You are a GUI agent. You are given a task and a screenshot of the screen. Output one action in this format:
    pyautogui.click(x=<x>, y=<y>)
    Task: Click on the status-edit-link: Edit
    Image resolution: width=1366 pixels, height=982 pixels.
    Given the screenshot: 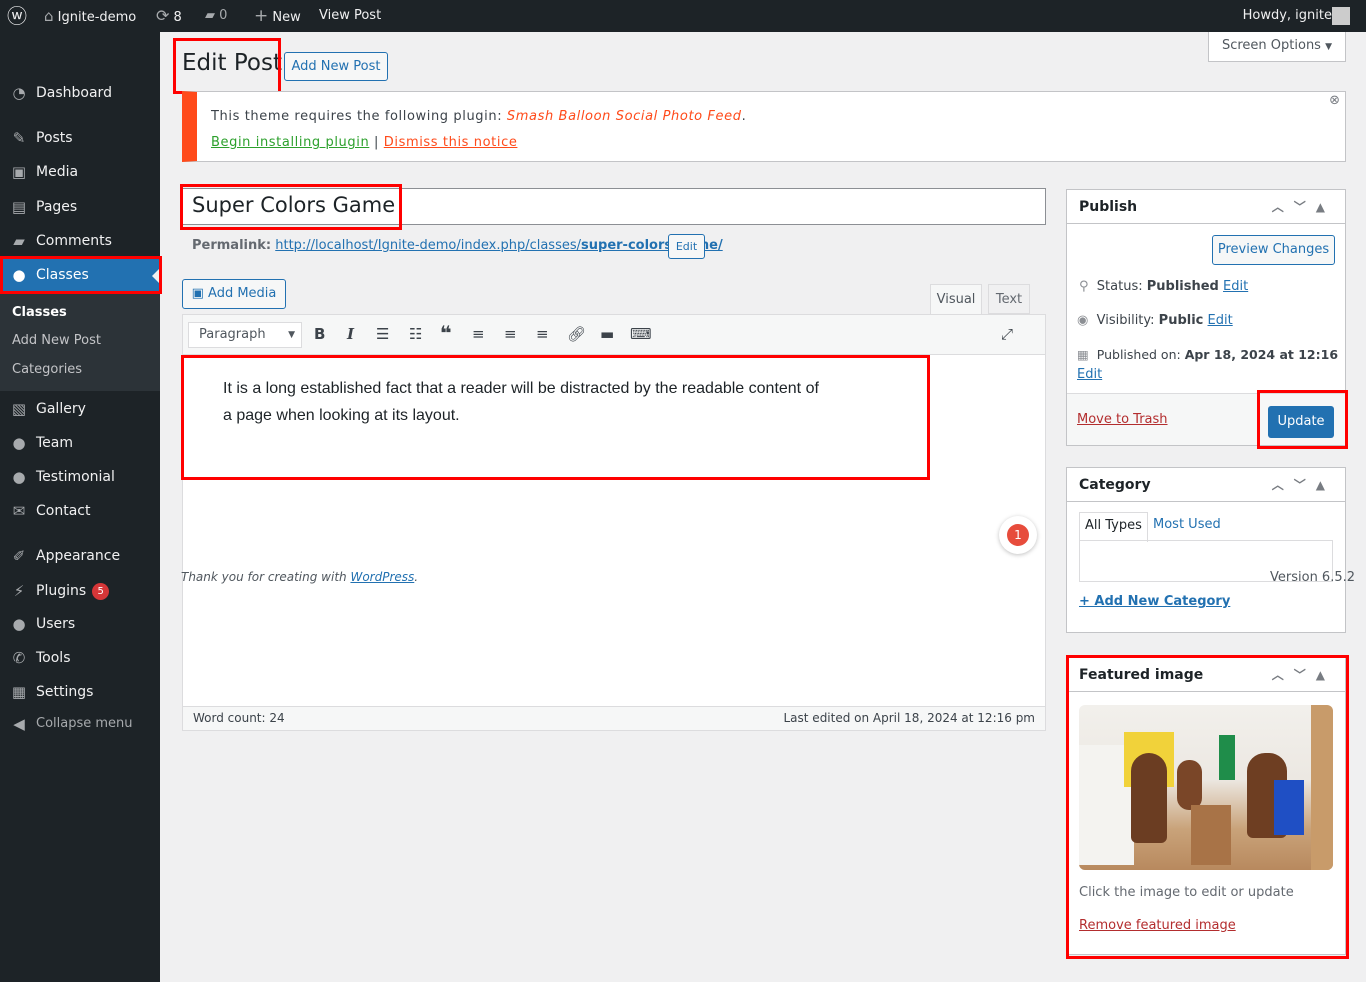 What is the action you would take?
    pyautogui.click(x=1235, y=286)
    